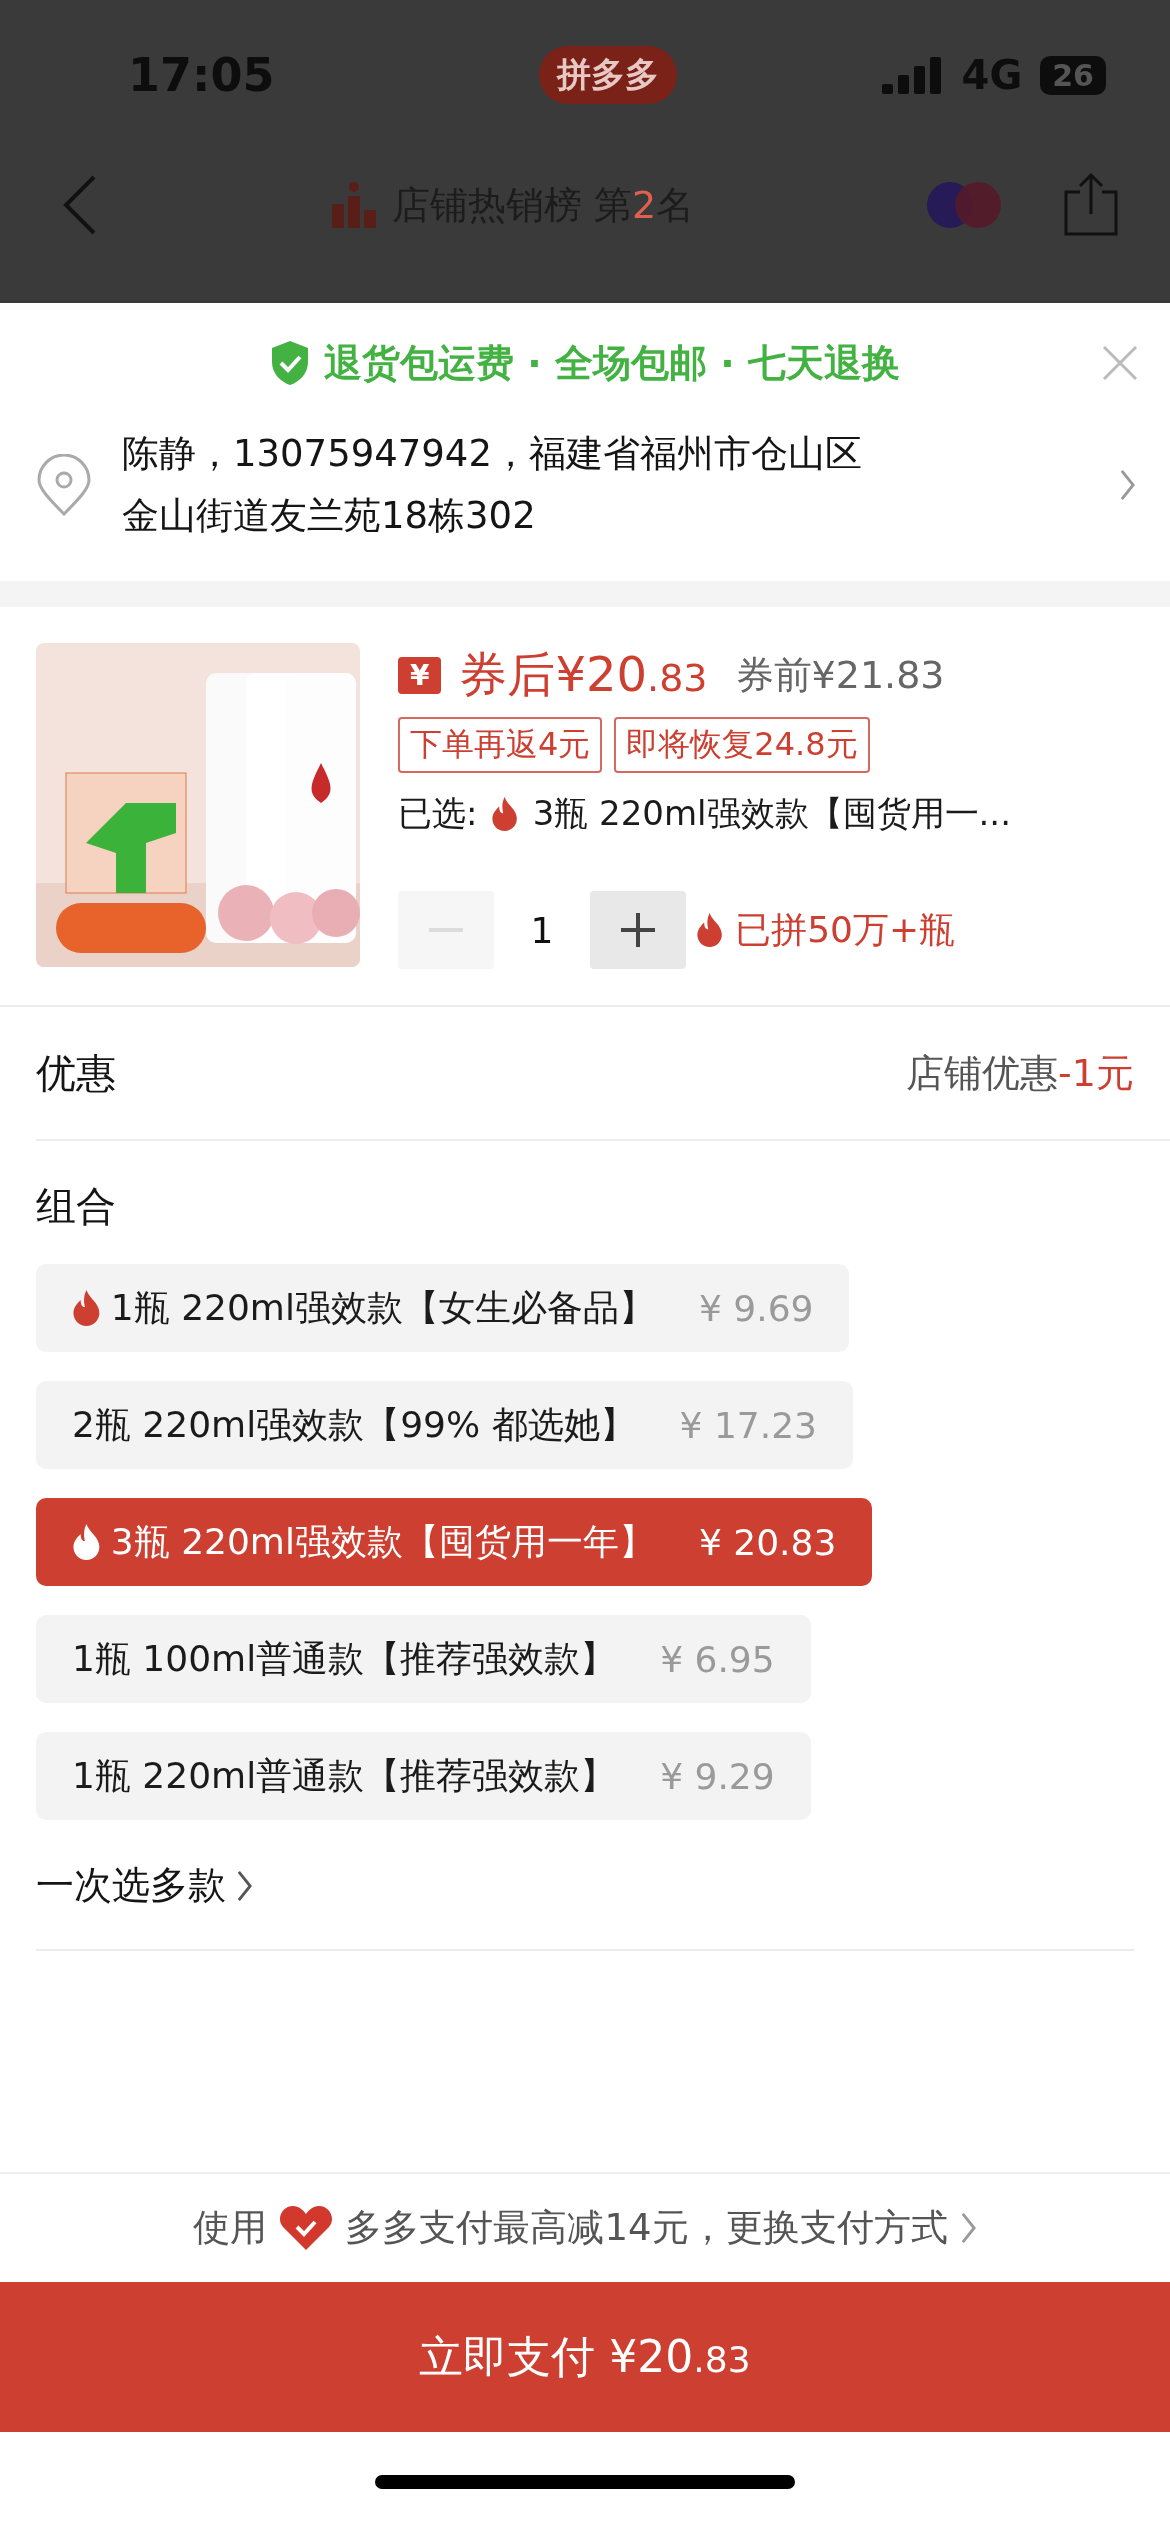 Image resolution: width=1170 pixels, height=2532 pixels. What do you see at coordinates (230, 2228) in the screenshot?
I see `payment-note-prefix: 使用` at bounding box center [230, 2228].